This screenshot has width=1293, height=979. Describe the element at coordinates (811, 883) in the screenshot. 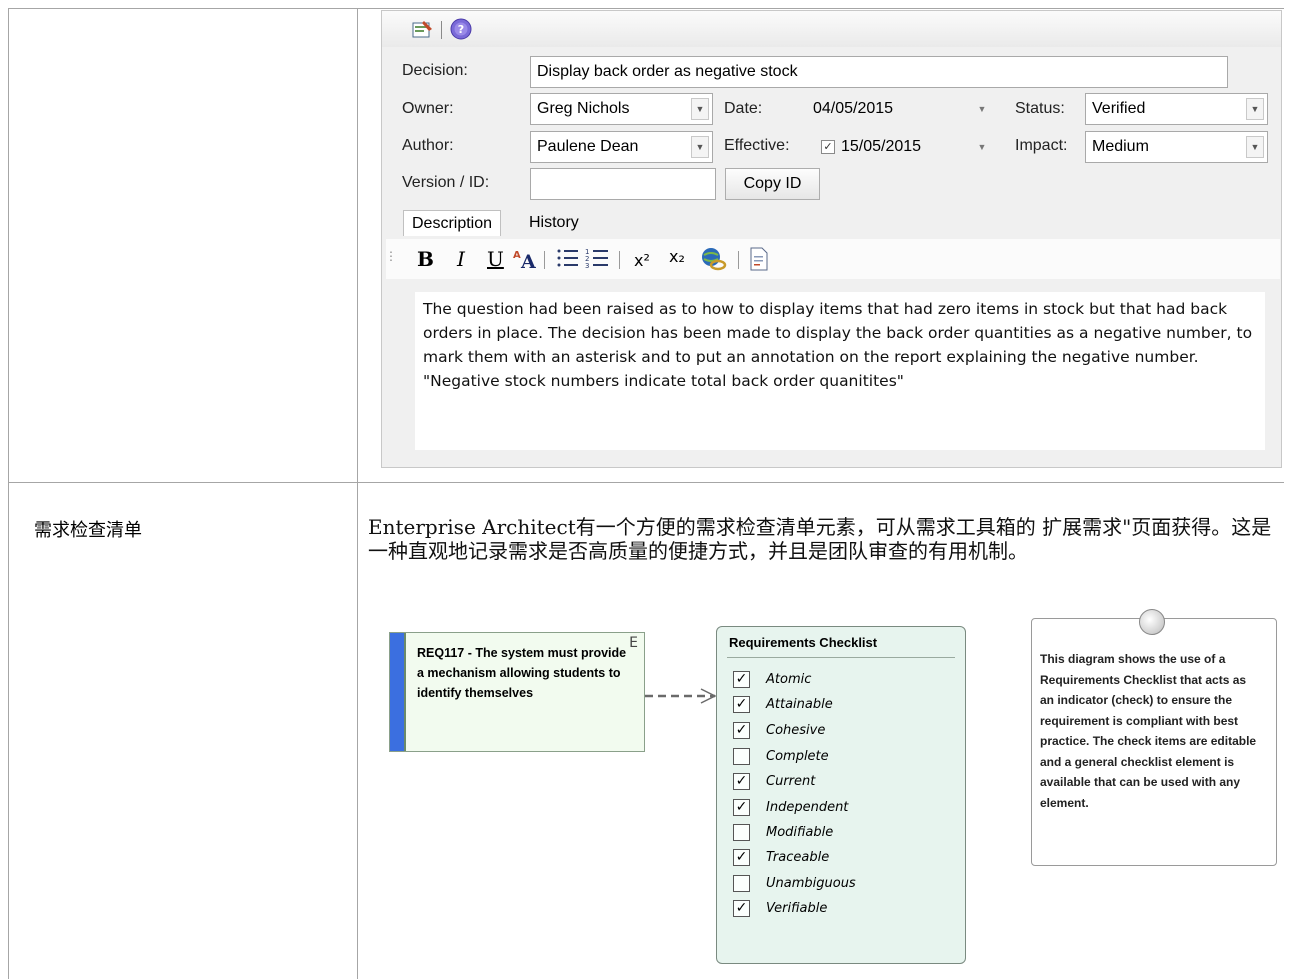

I see `checklist-item-label: Unambiguous` at that location.